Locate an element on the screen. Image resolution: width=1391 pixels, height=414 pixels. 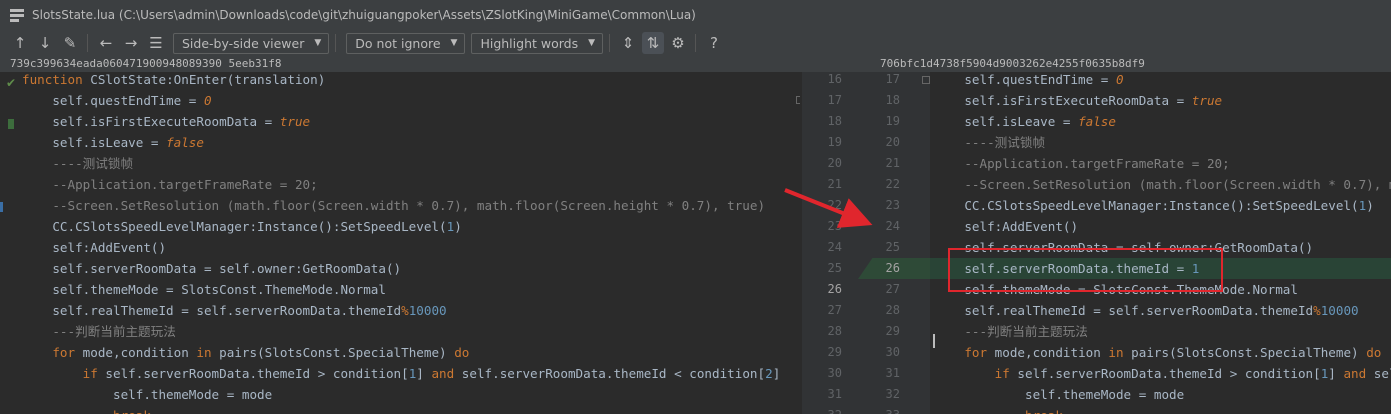
code-line: function CSlotState:OnEnter(translation) is located at coordinates (173, 81).